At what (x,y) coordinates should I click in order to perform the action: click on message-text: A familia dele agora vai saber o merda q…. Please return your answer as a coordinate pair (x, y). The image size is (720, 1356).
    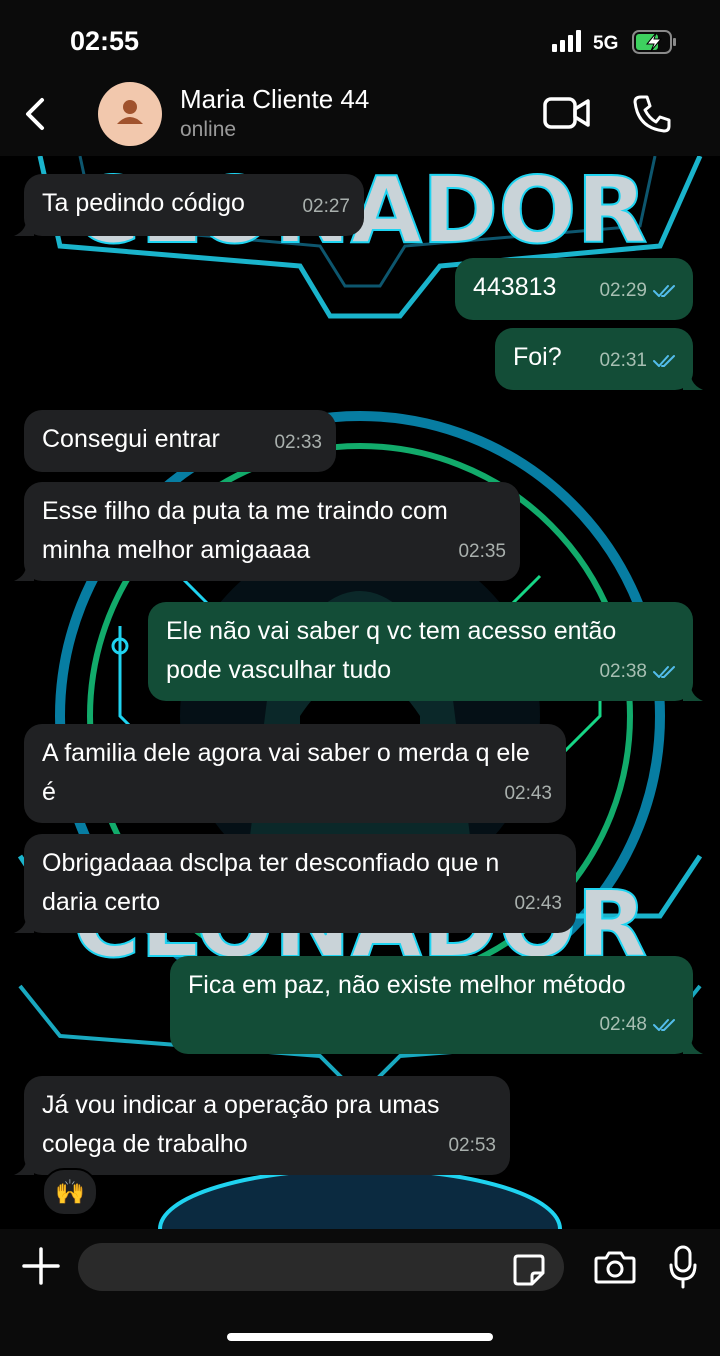
    Looking at the image, I should click on (289, 772).